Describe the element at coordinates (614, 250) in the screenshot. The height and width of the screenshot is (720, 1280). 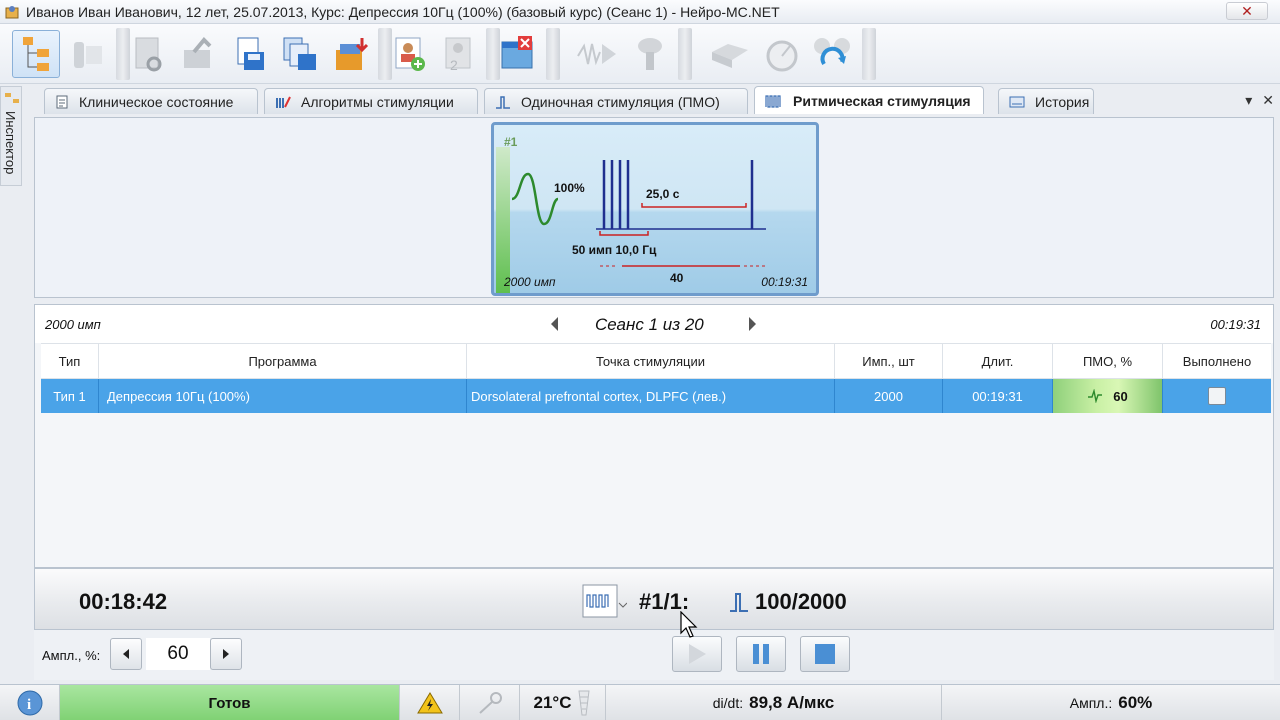
I see `protocol-train: 50 имп 10,0 Гц` at that location.